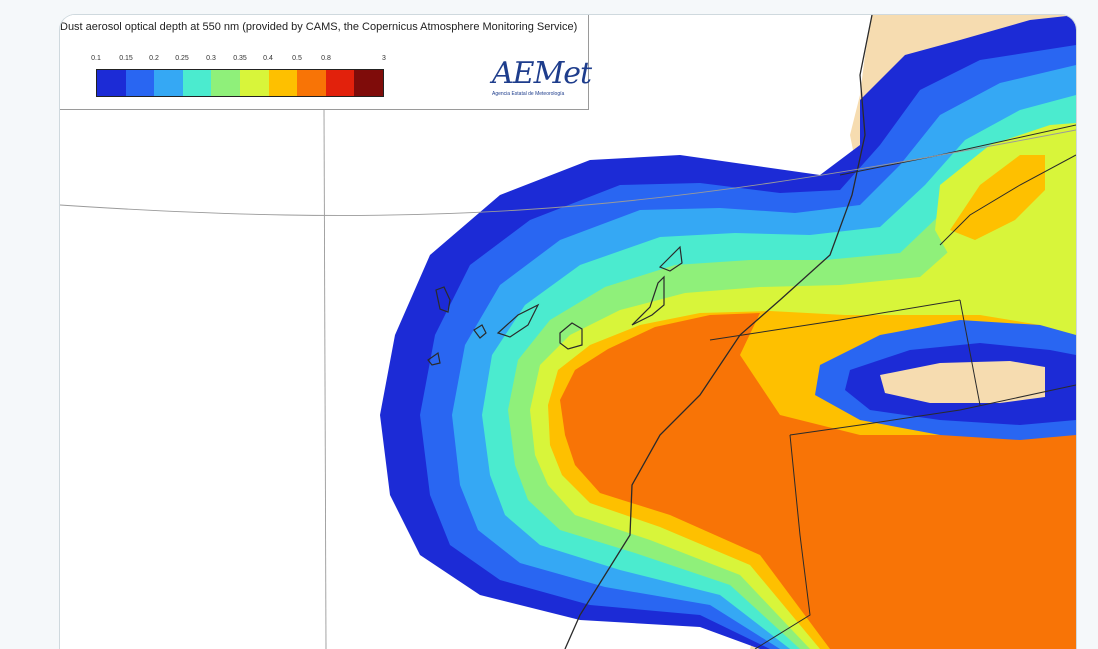  I want to click on legend-tick: 0.5, so click(297, 58).